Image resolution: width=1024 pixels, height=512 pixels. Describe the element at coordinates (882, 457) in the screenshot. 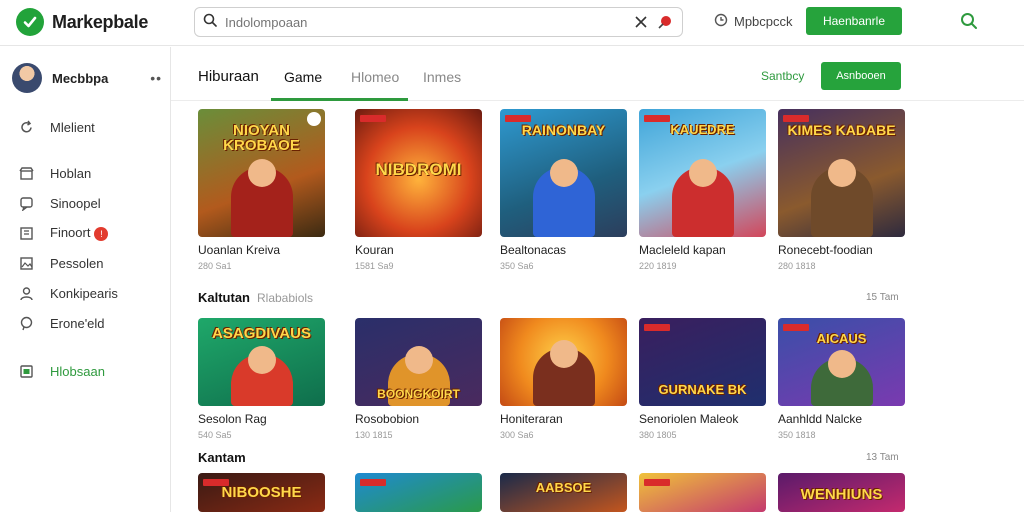

I see `row-count: 13 Tam` at that location.